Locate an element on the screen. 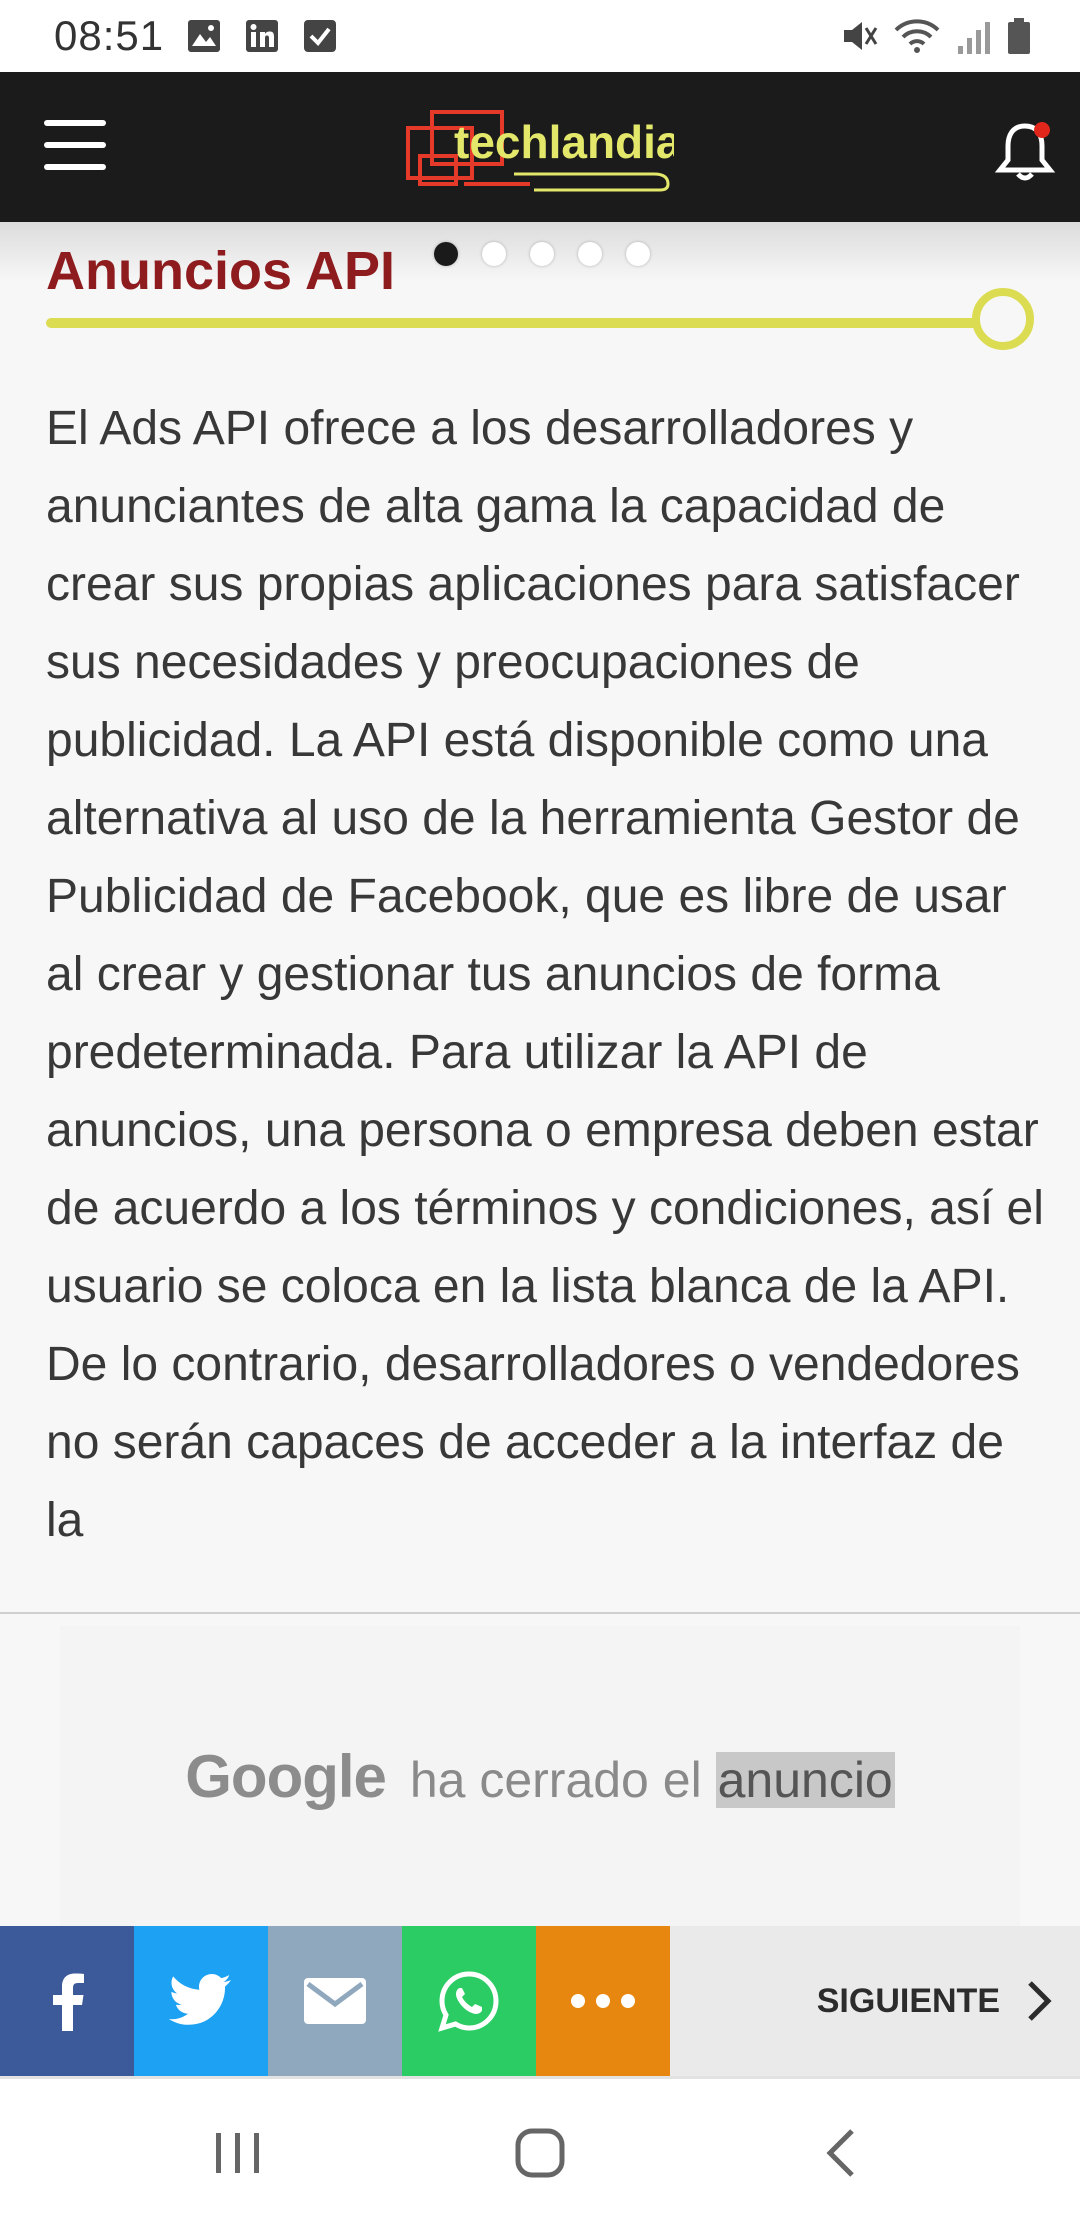  mail-icon is located at coordinates (335, 2001).